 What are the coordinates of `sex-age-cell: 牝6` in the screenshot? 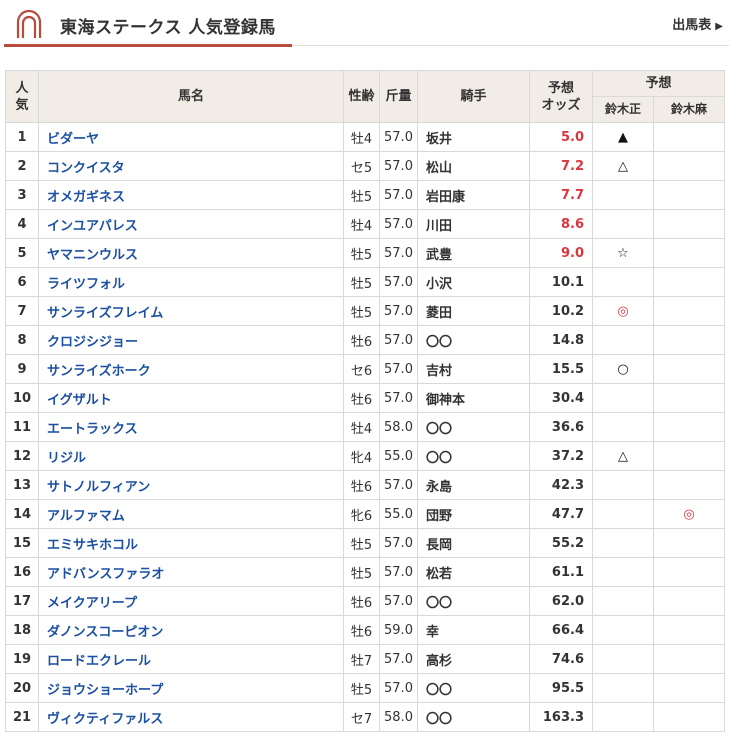 It's located at (361, 514).